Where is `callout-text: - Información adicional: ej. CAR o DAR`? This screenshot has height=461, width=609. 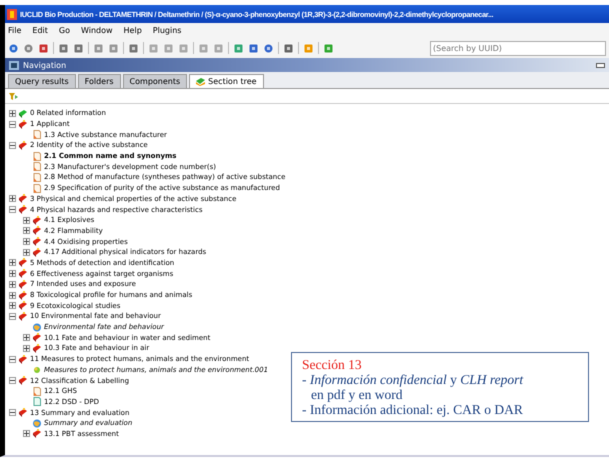
callout-text: - Información adicional: ej. CAR o DAR is located at coordinates (413, 409).